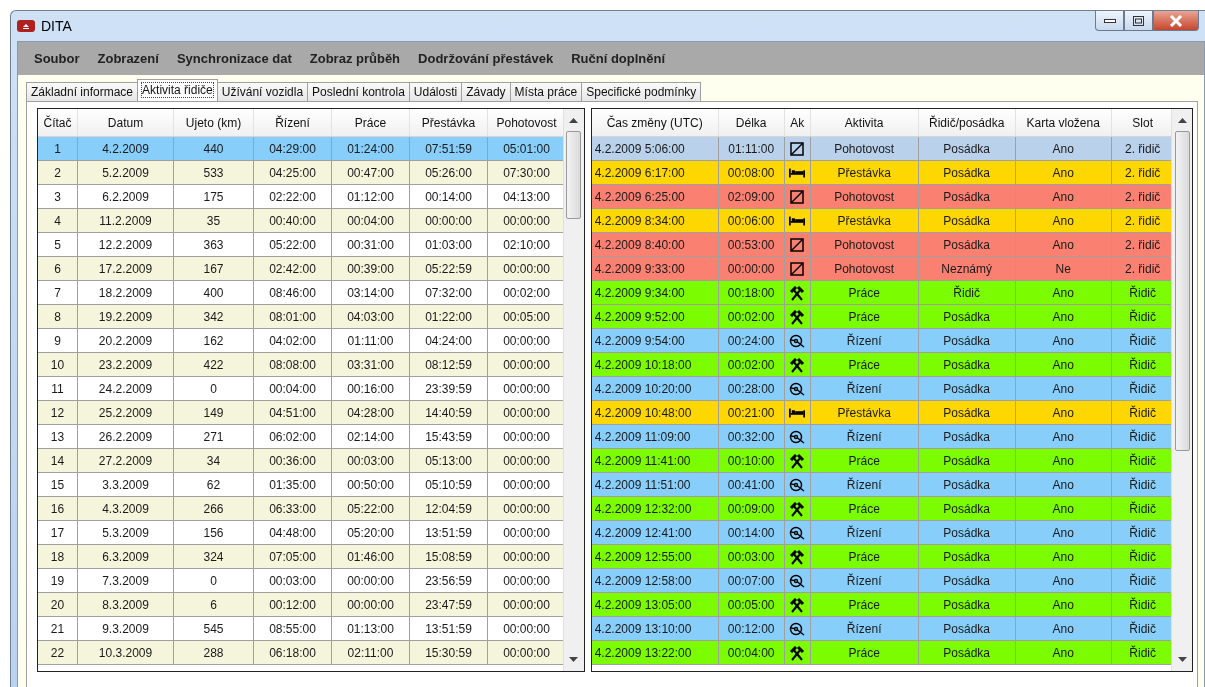 Image resolution: width=1205 pixels, height=687 pixels. What do you see at coordinates (881, 245) in the screenshot?
I see `table-row: 4.2.2009 8:40:00 00:53:00 Pohotovost Posádka Ano 2. řidič` at bounding box center [881, 245].